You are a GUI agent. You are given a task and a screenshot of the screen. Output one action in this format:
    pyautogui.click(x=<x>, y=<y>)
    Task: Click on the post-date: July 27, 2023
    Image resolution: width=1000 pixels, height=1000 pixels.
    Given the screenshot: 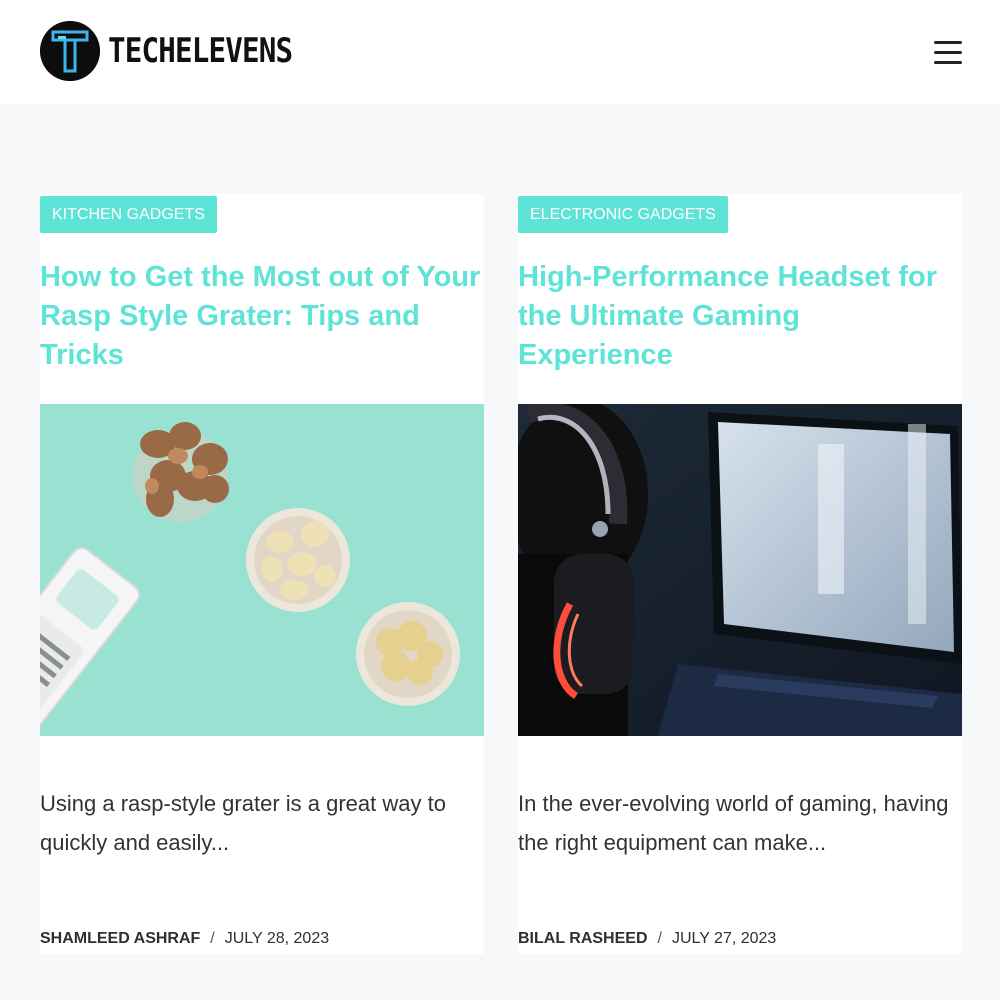 What is the action you would take?
    pyautogui.click(x=724, y=938)
    